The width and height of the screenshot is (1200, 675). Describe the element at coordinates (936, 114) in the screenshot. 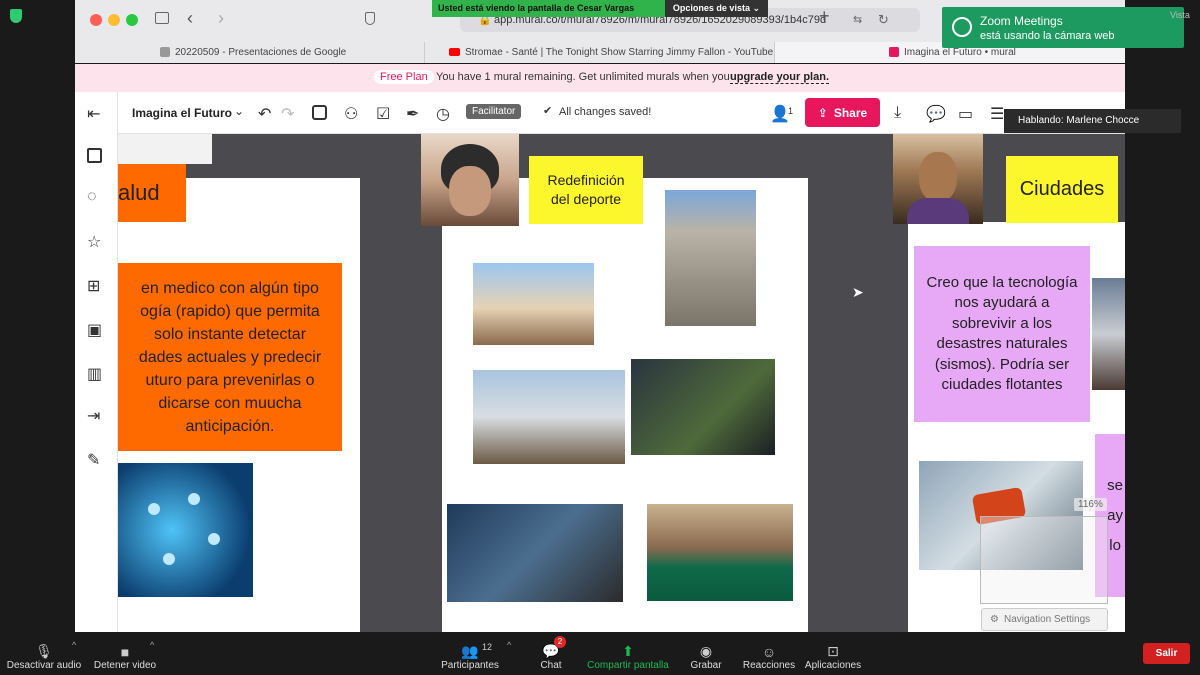

I see `comments-icon: 💬` at that location.